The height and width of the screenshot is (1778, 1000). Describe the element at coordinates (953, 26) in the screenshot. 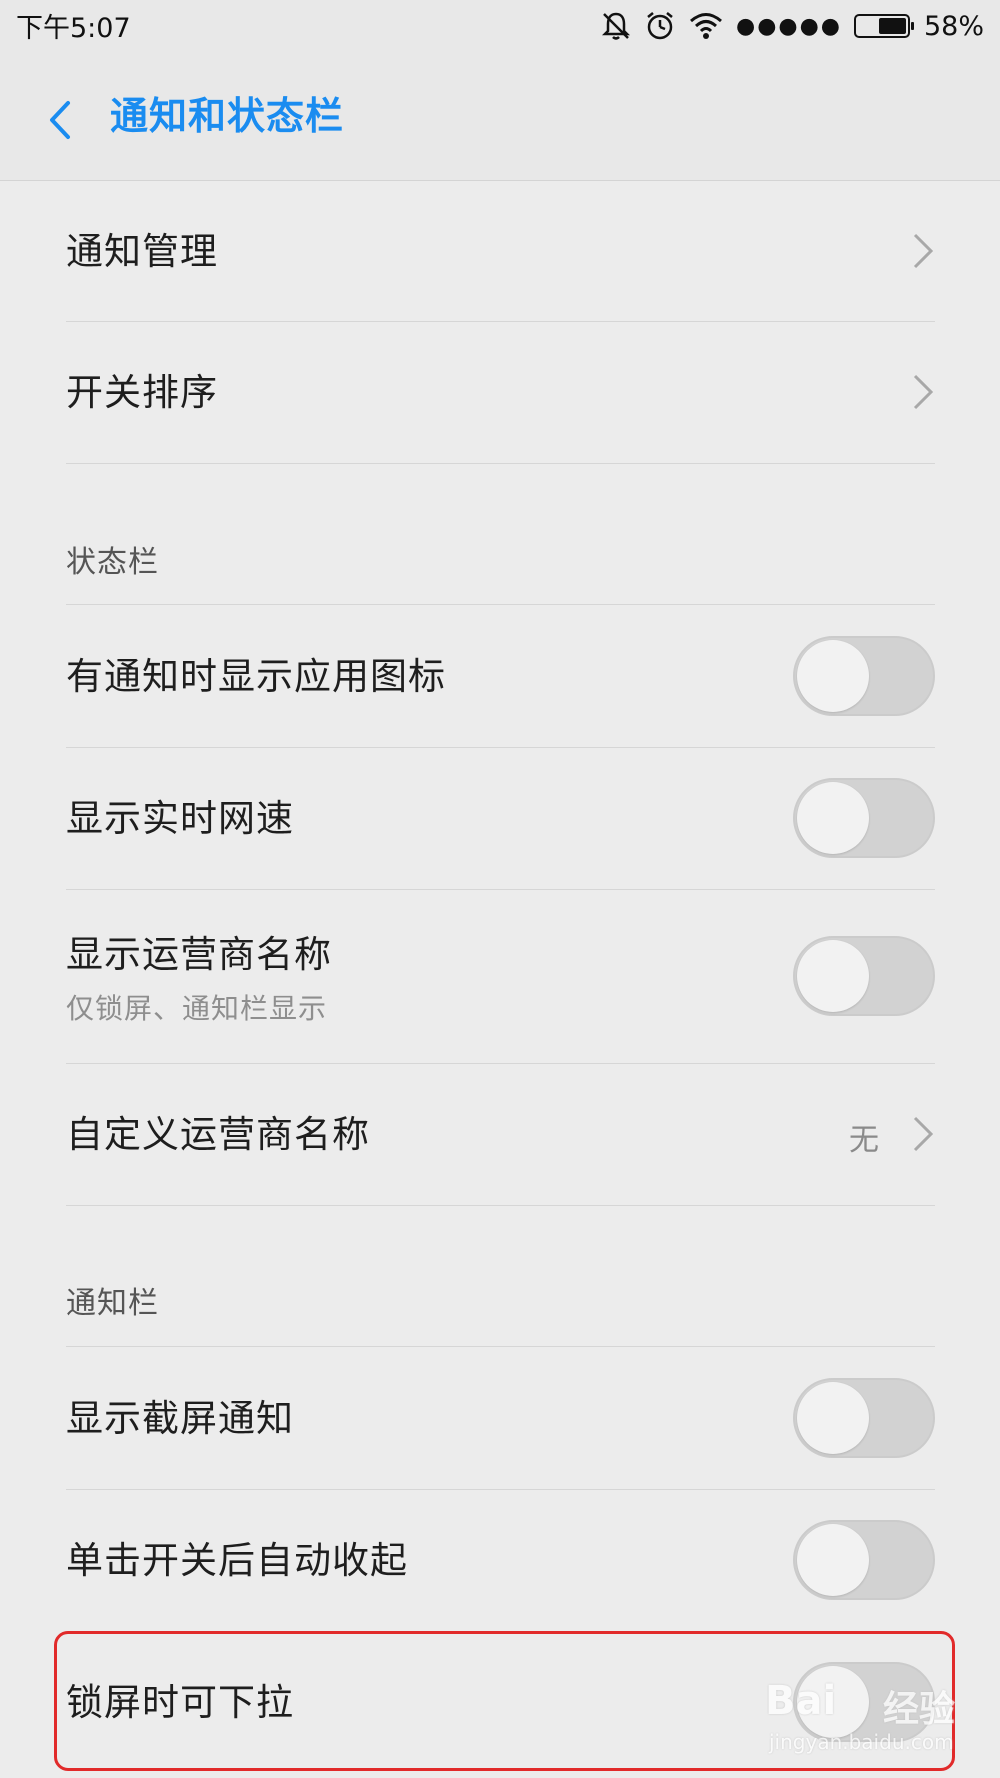

I see `battery-percent: 58%` at that location.